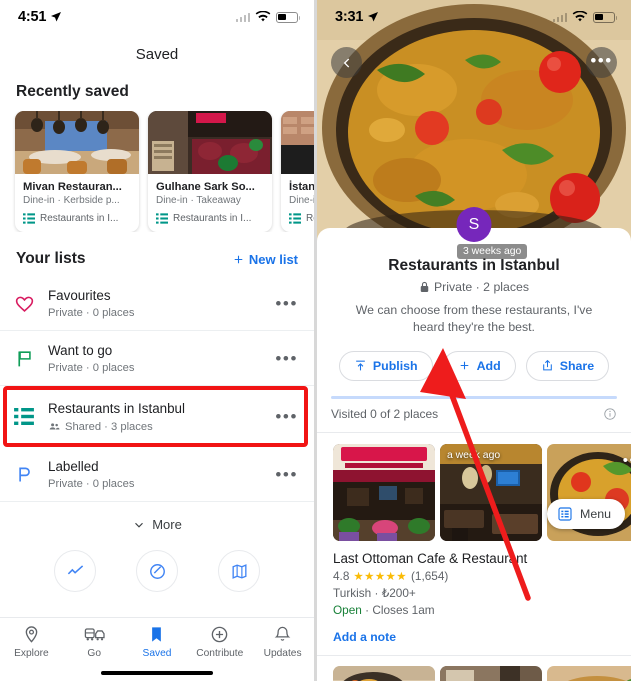 Image resolution: width=631 pixels, height=681 pixels. What do you see at coordinates (79, 295) in the screenshot?
I see `list-row-title: Favourites` at bounding box center [79, 295].